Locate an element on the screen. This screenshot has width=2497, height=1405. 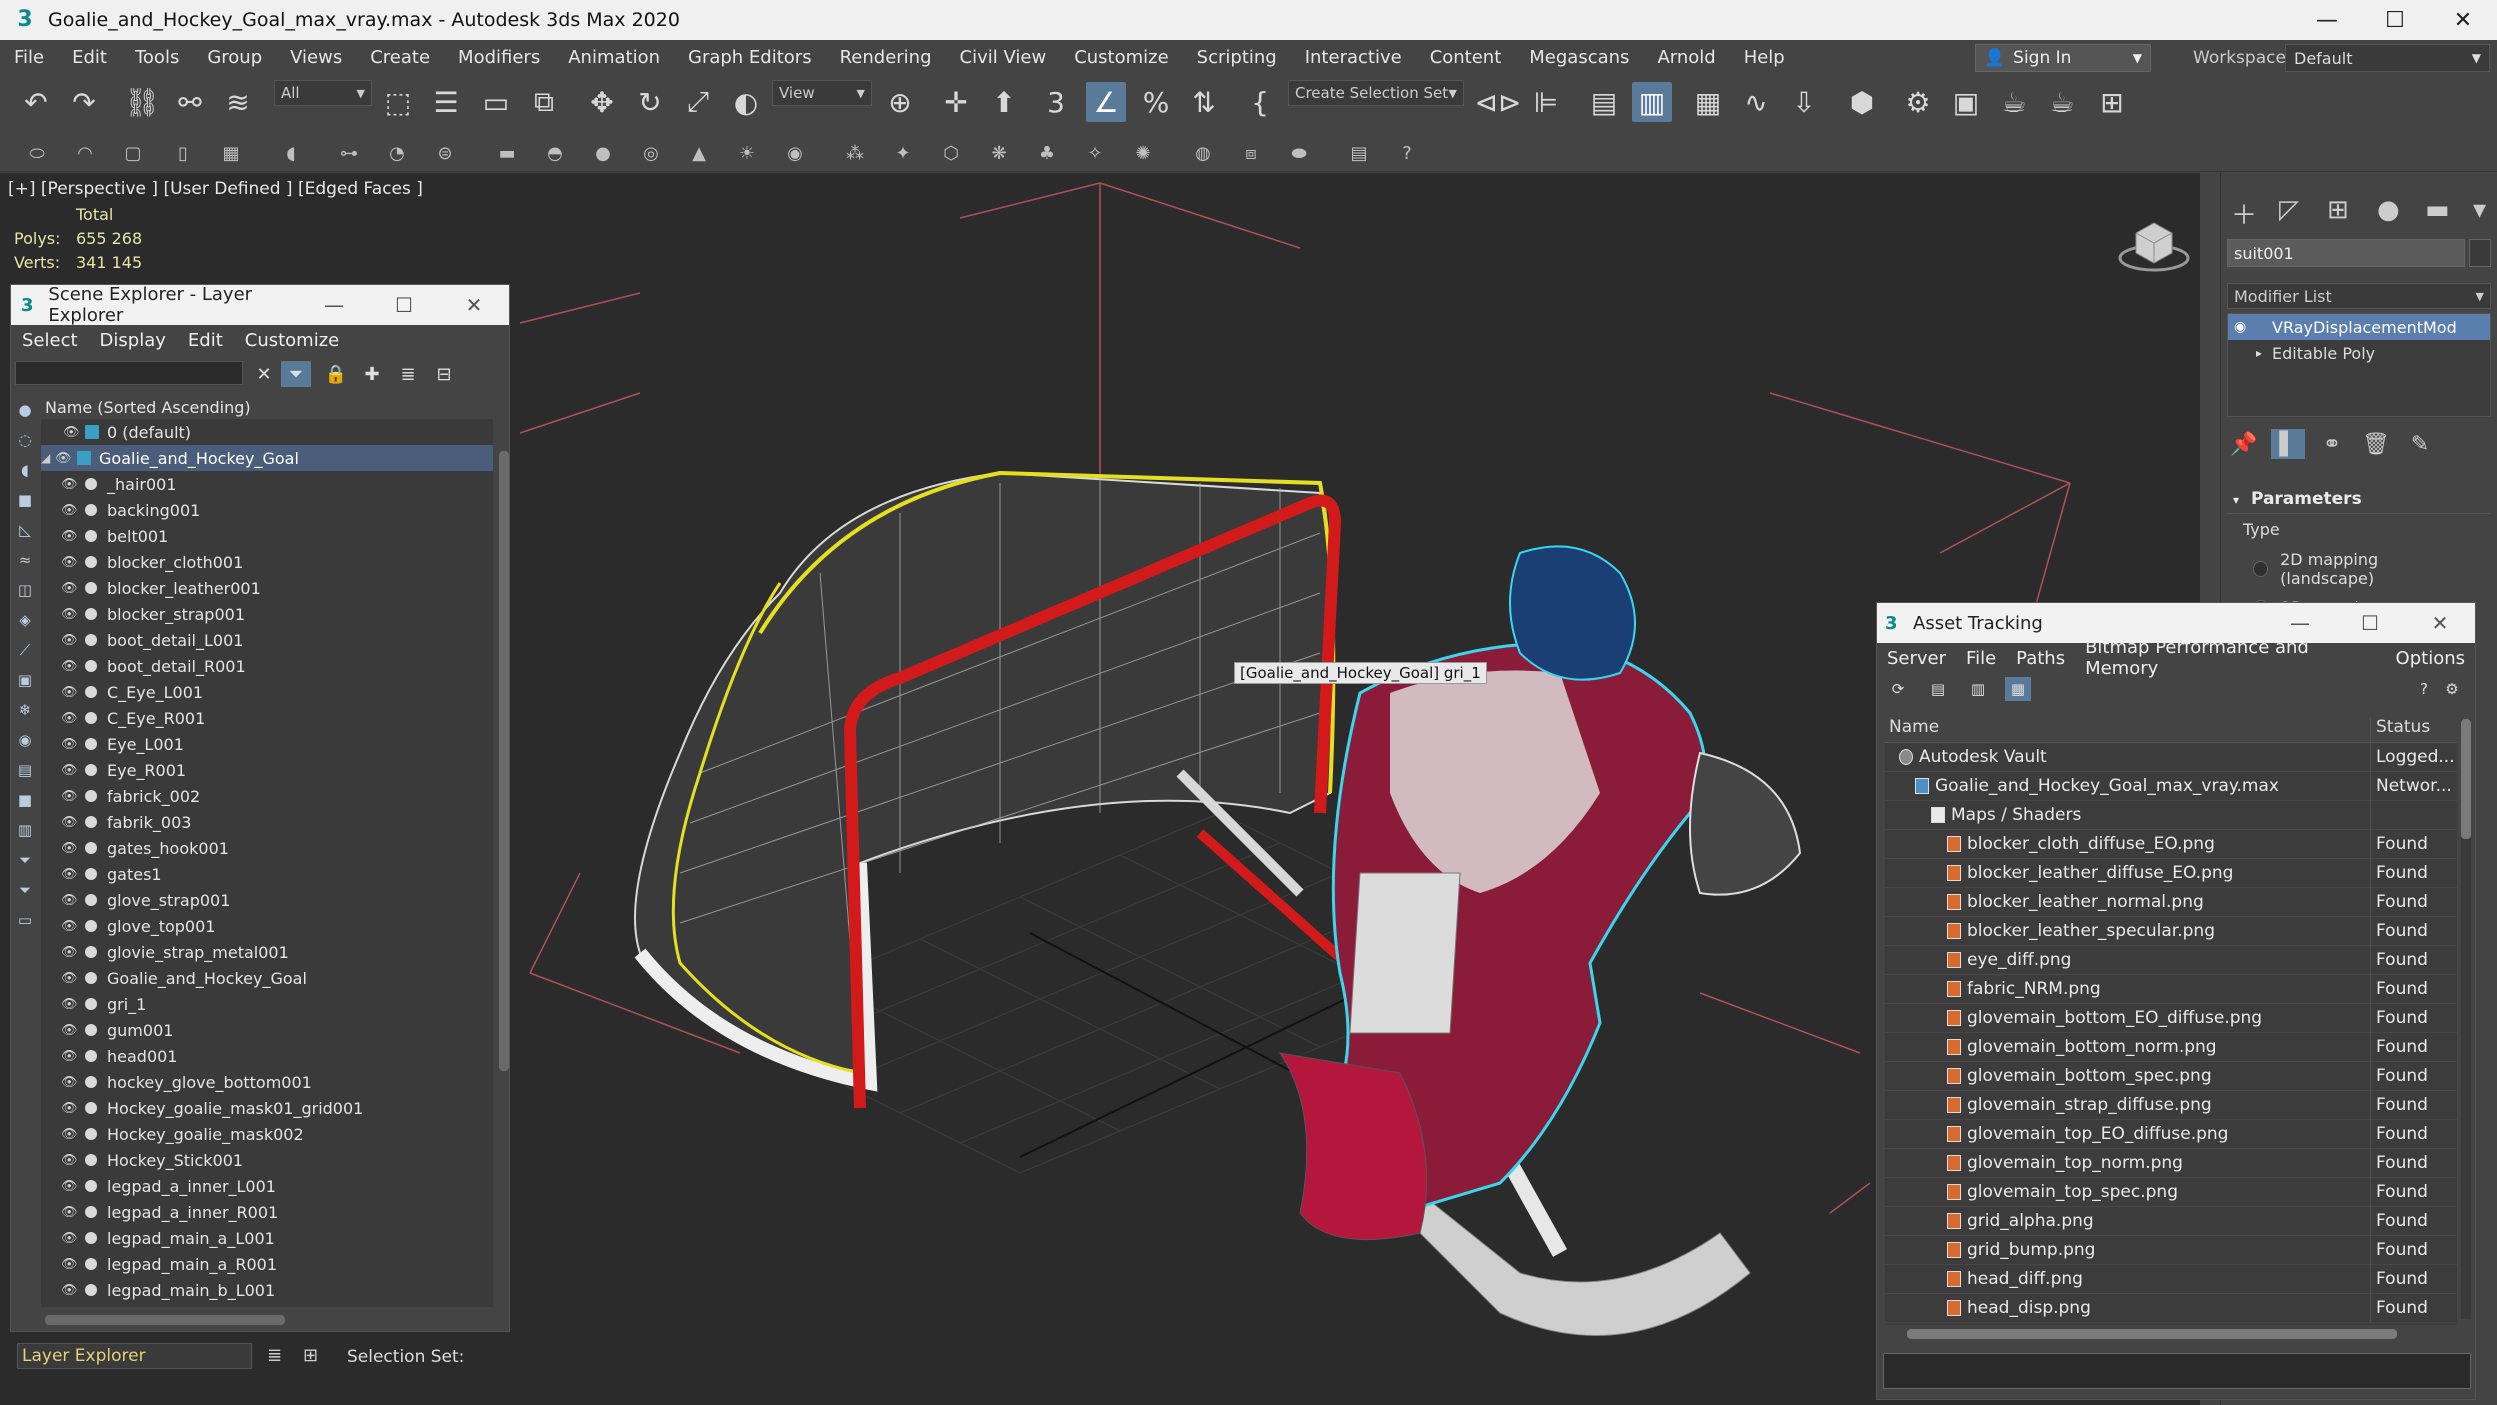
workspace-select: Default ▼ is located at coordinates (2387, 58).